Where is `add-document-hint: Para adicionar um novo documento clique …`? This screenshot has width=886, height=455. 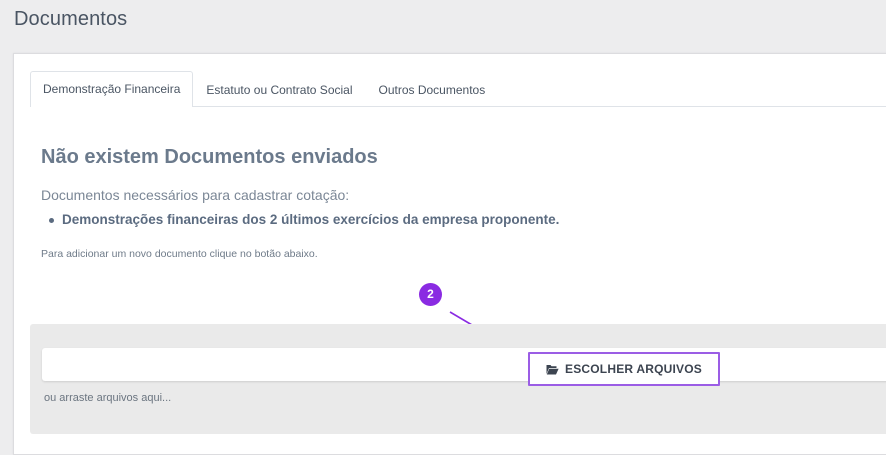
add-document-hint: Para adicionar um novo documento clique … is located at coordinates (179, 254).